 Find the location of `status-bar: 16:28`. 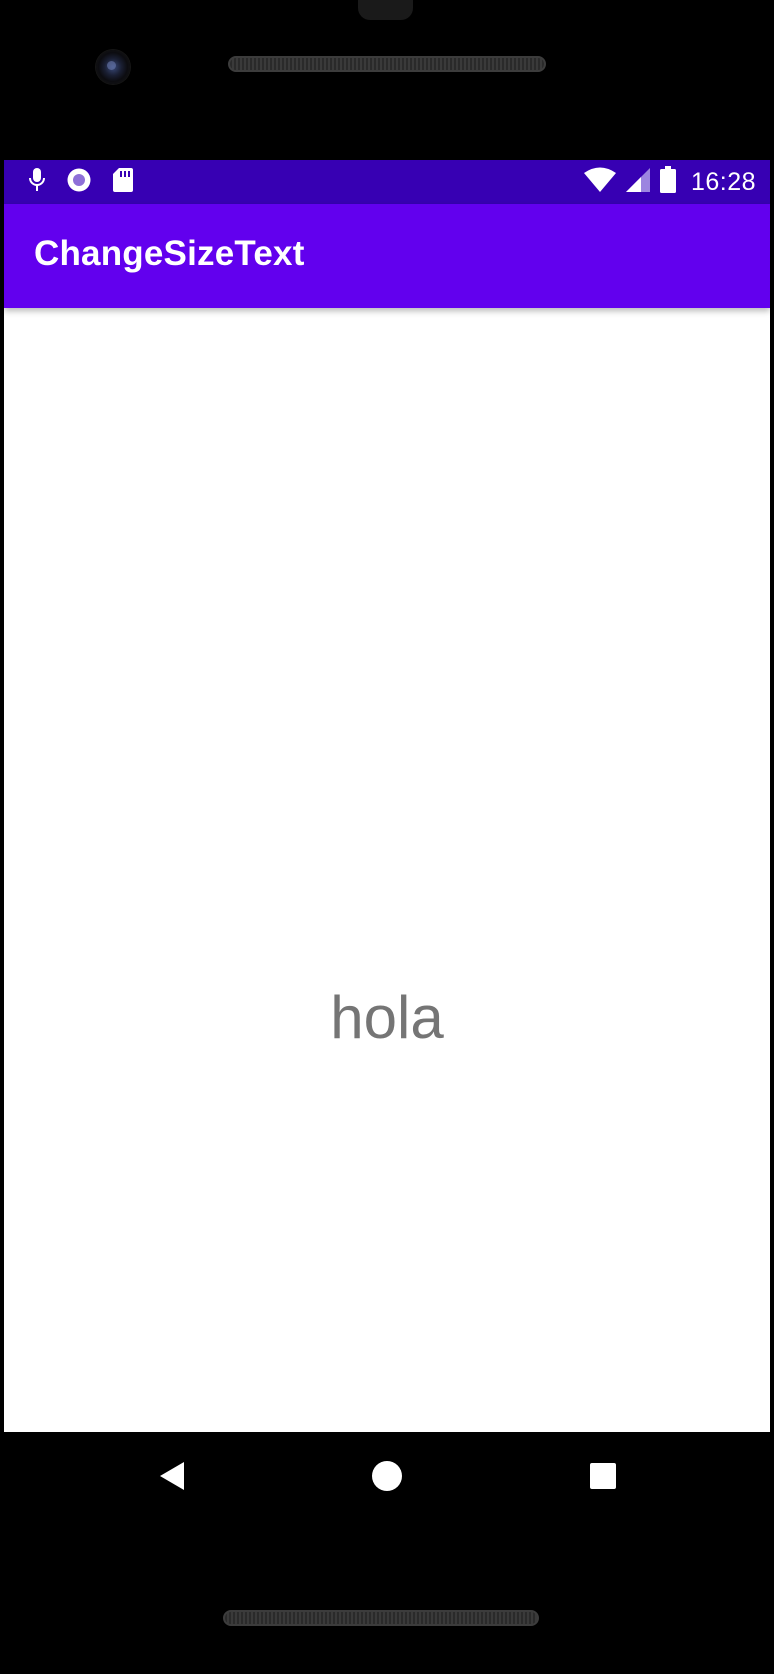

status-bar: 16:28 is located at coordinates (387, 182).